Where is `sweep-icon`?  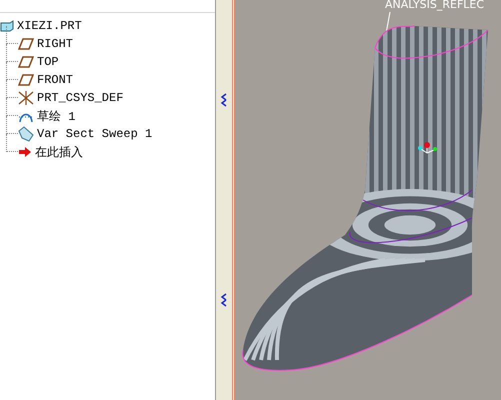 sweep-icon is located at coordinates (26, 134).